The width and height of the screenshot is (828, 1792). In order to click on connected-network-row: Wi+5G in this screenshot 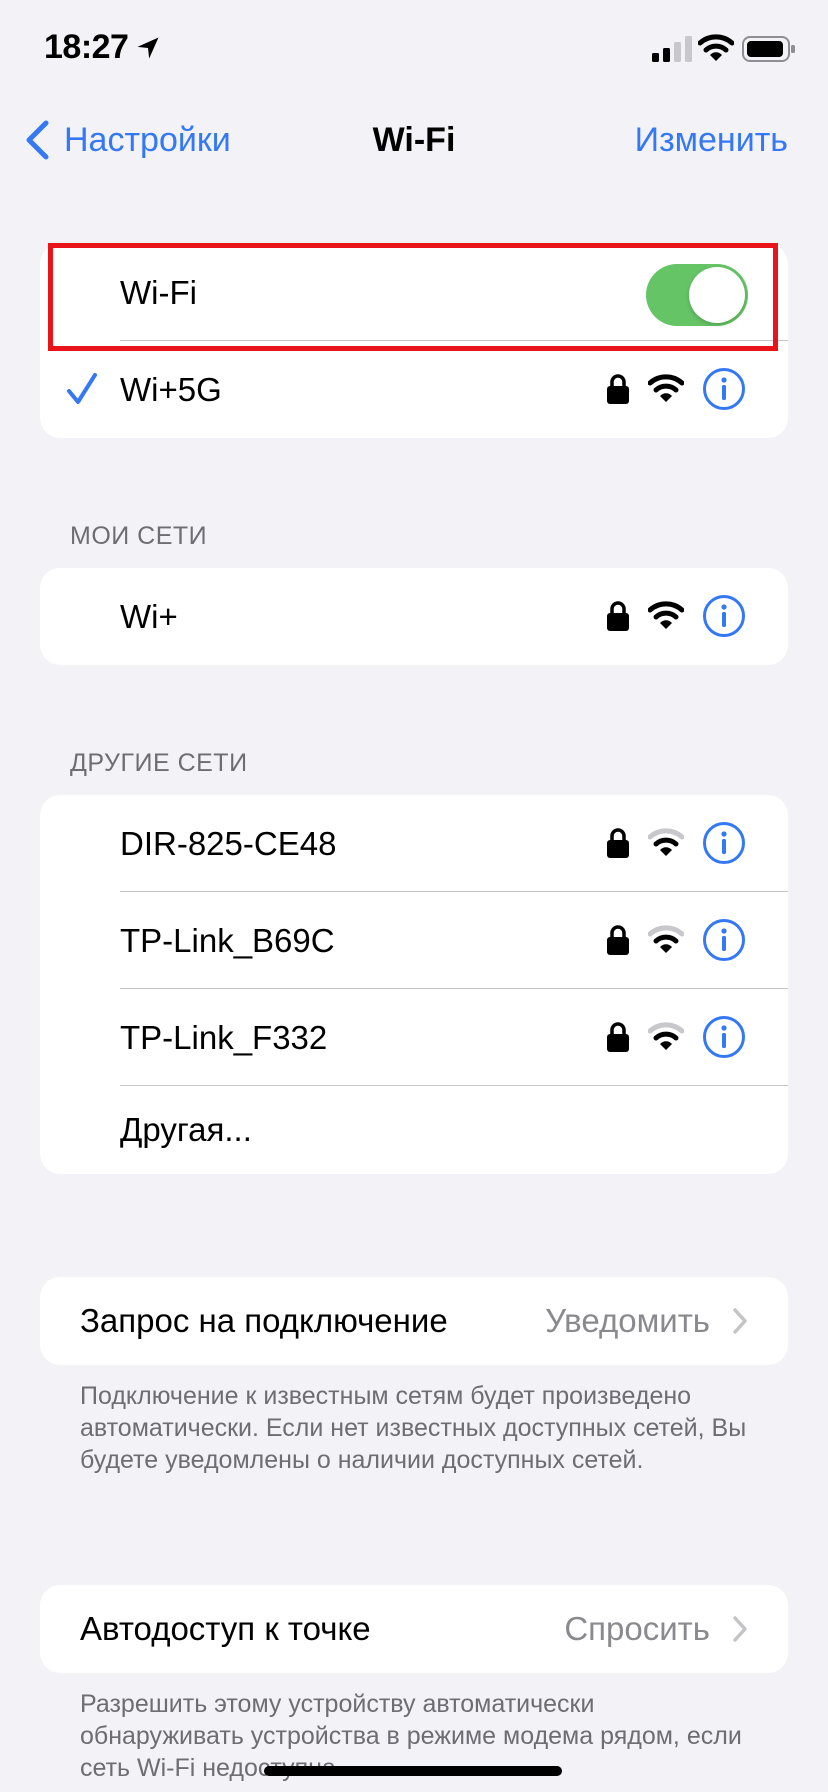, I will do `click(414, 389)`.